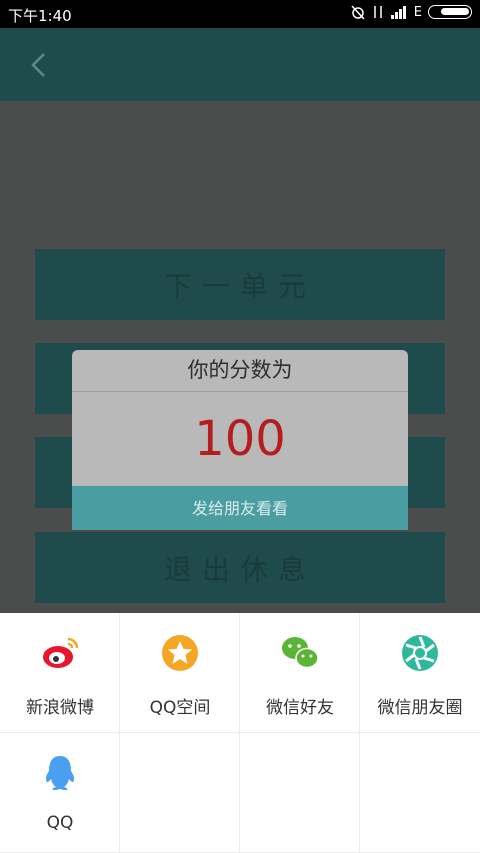 Image resolution: width=480 pixels, height=853 pixels. Describe the element at coordinates (300, 708) in the screenshot. I see `share-label: 微信好友` at that location.